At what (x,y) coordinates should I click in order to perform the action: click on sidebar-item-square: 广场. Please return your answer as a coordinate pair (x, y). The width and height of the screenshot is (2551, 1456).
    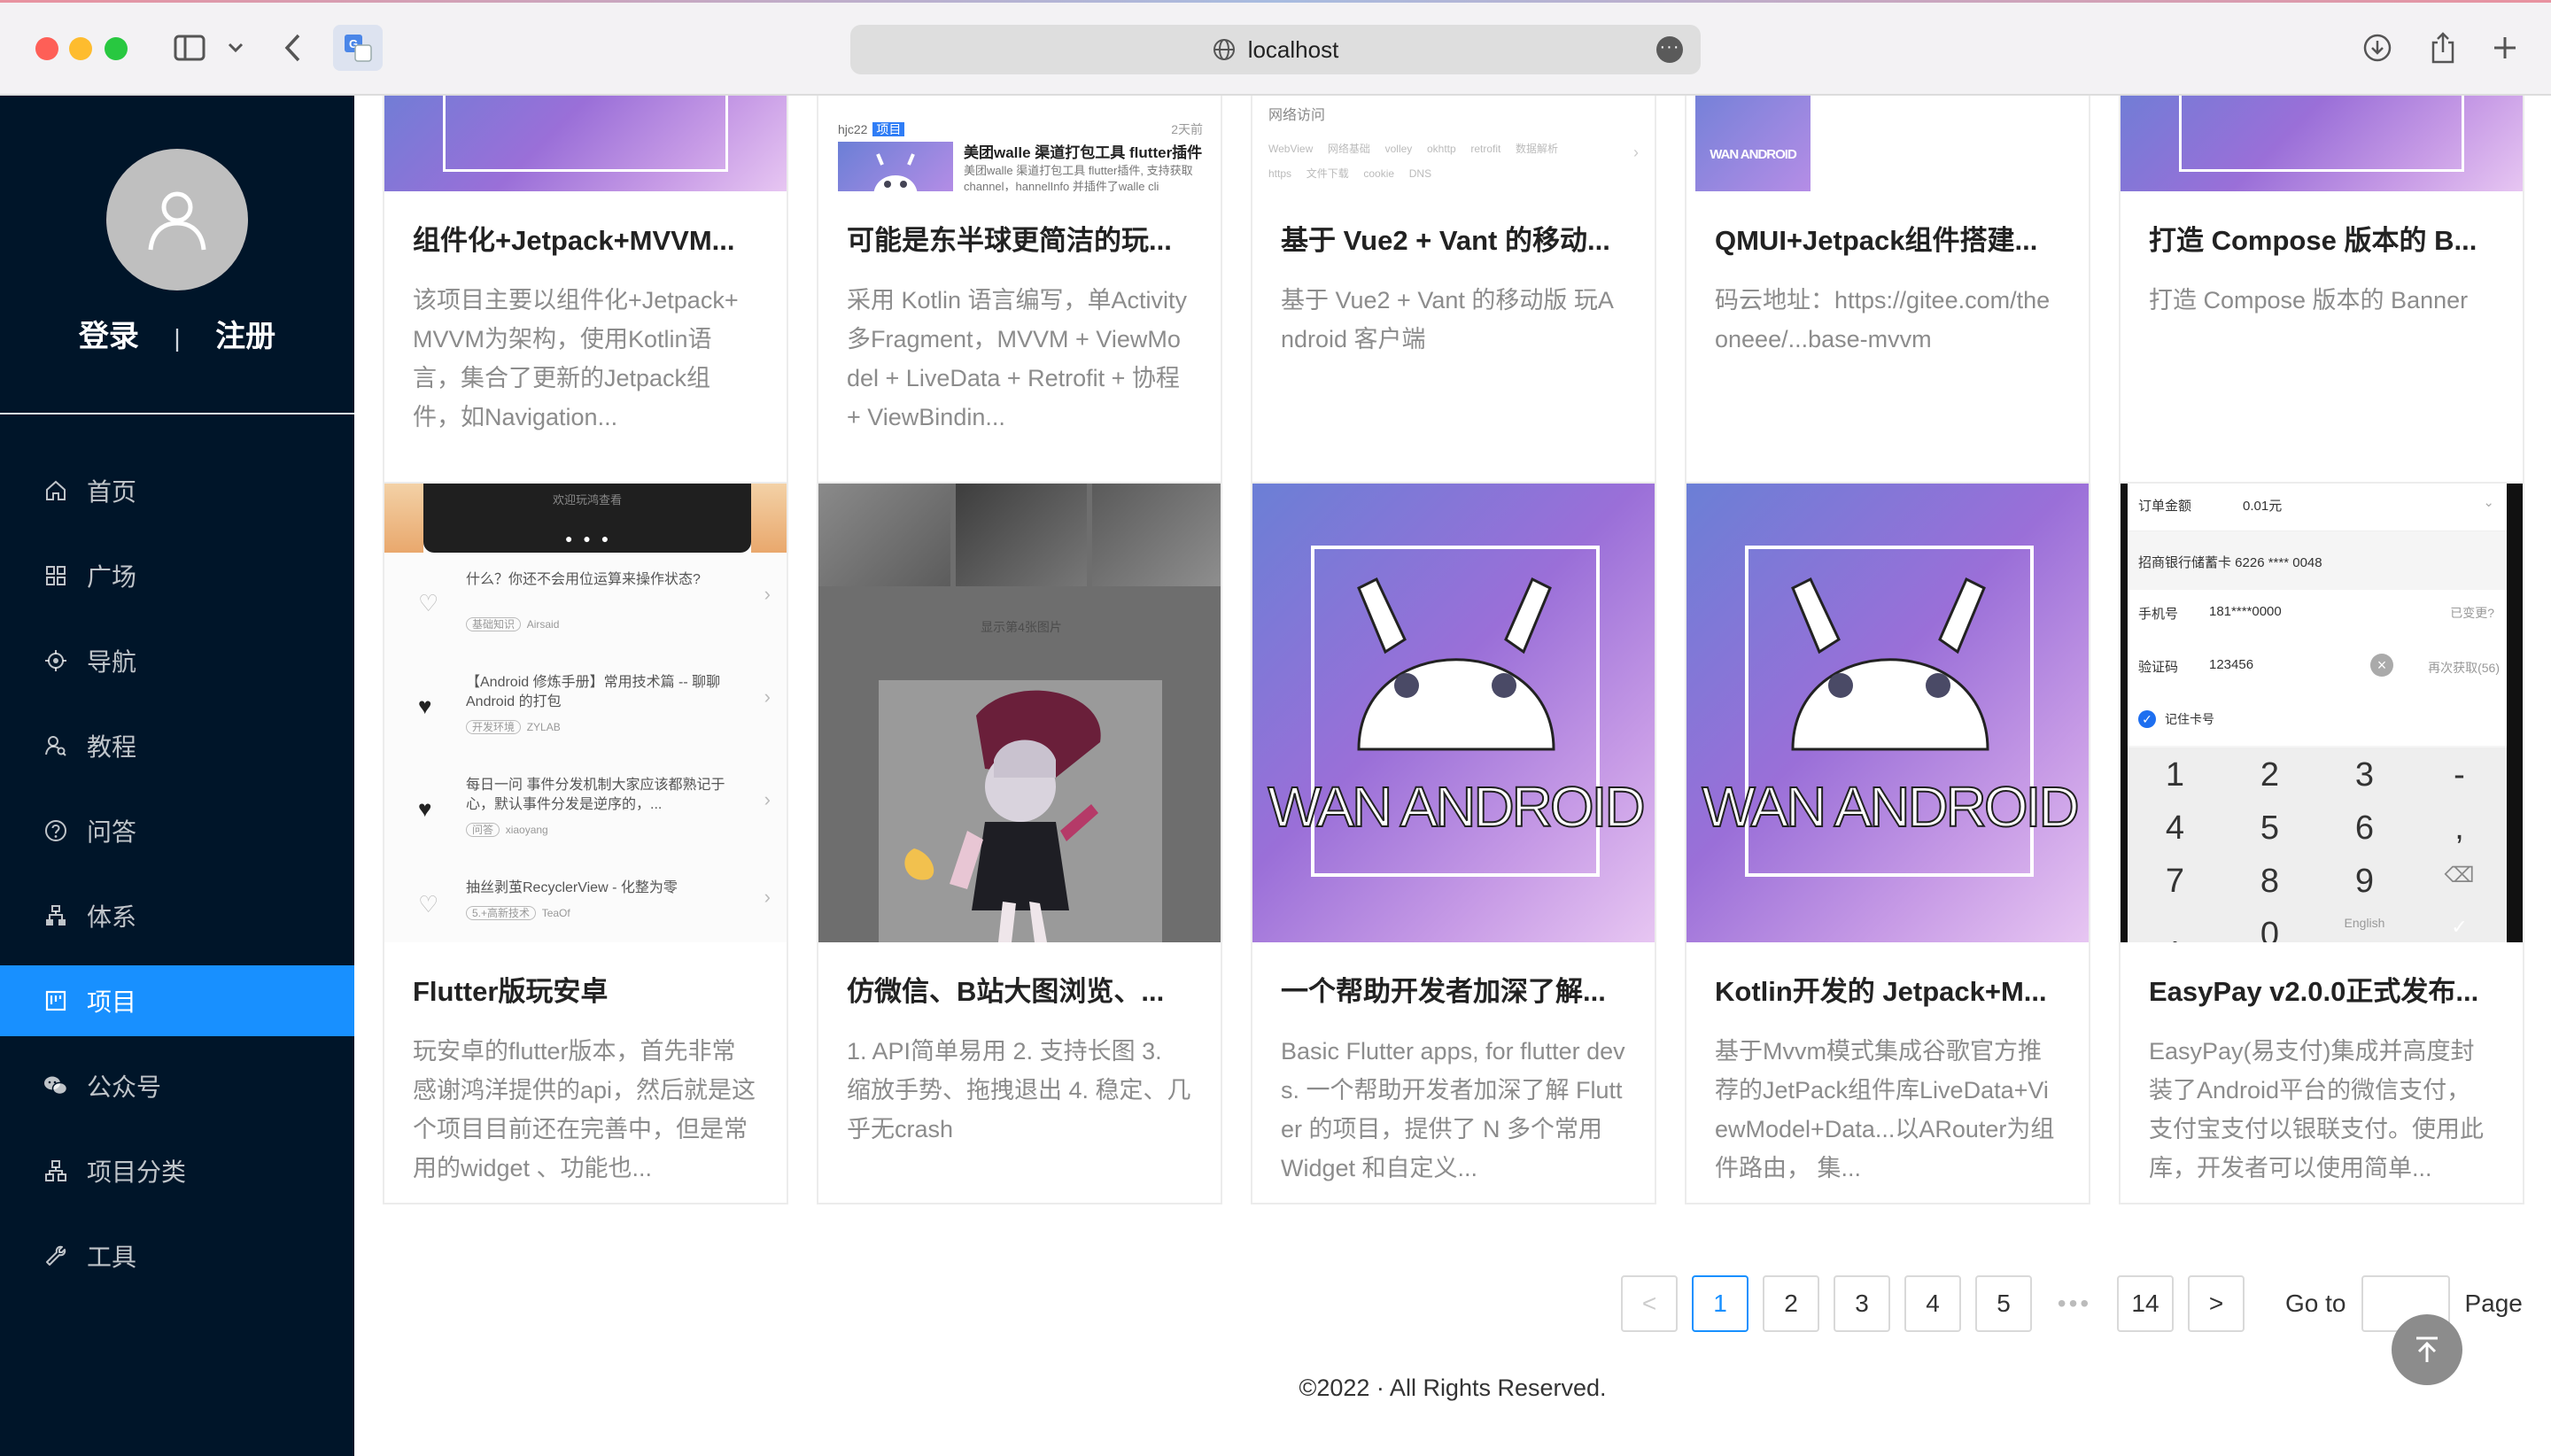
    Looking at the image, I should click on (177, 575).